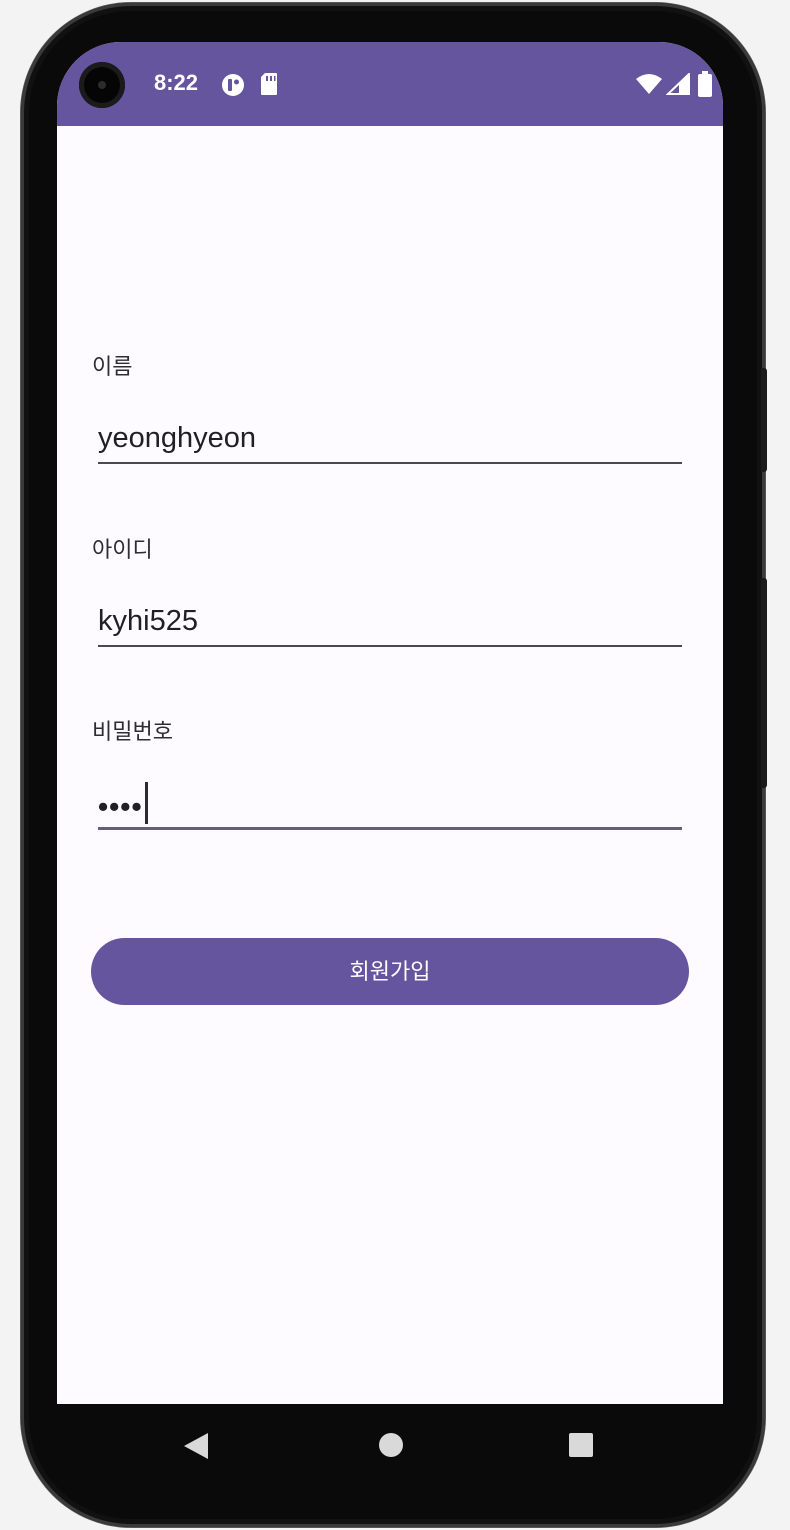 The image size is (790, 1530). Describe the element at coordinates (233, 85) in the screenshot. I see `app-notification-icon` at that location.